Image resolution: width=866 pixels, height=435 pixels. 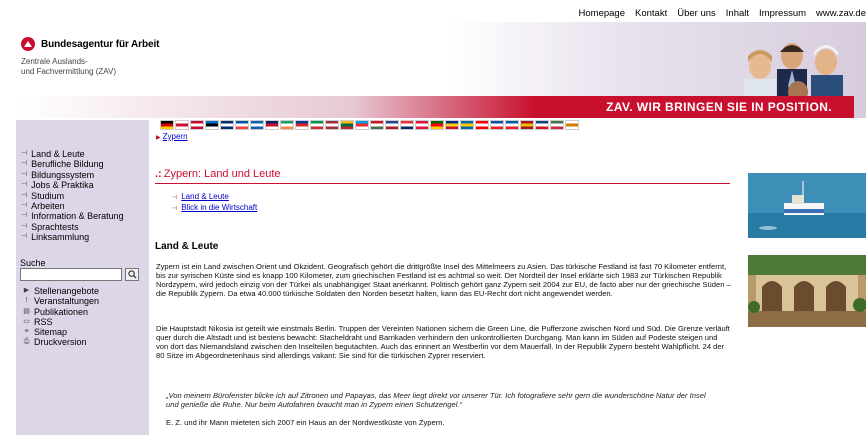 What do you see at coordinates (67, 291) in the screenshot?
I see `service-link-label: Stellenangebote` at bounding box center [67, 291].